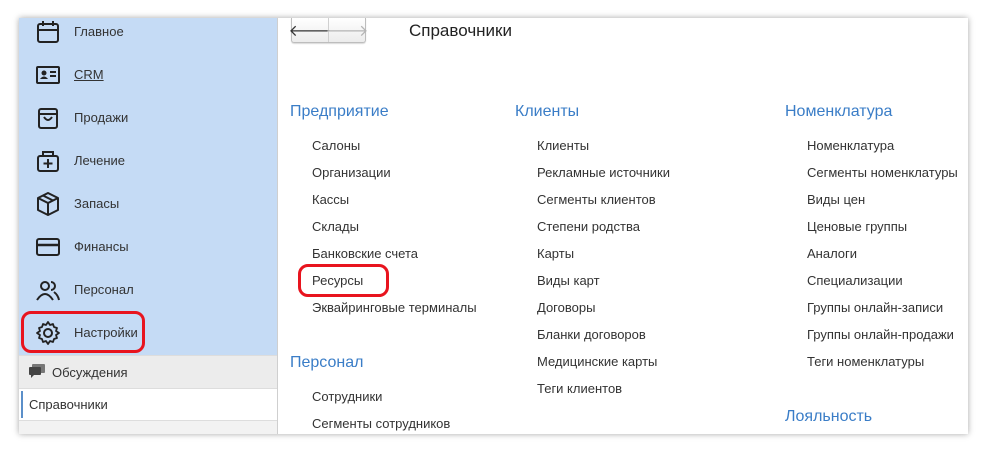  I want to click on discussions-label: Обсуждения, so click(90, 372).